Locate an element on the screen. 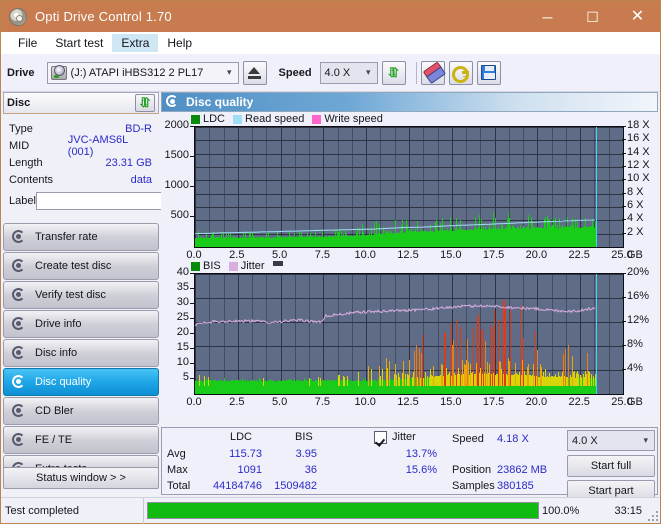 The height and width of the screenshot is (524, 661). series-lines is located at coordinates (395, 227).